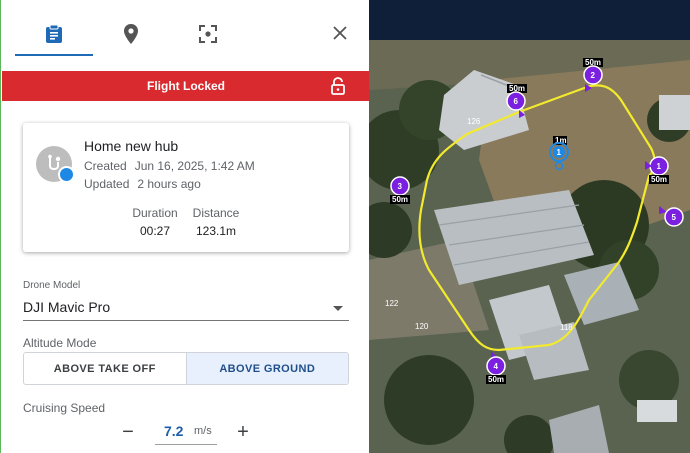 The width and height of the screenshot is (690, 453). Describe the element at coordinates (128, 432) in the screenshot. I see `speed-decrease-button: −` at that location.